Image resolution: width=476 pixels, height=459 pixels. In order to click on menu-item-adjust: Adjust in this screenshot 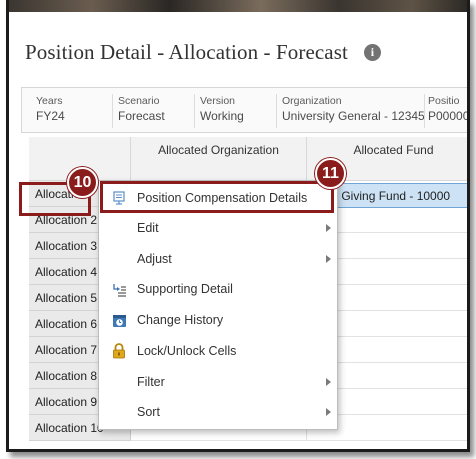, I will do `click(218, 259)`.